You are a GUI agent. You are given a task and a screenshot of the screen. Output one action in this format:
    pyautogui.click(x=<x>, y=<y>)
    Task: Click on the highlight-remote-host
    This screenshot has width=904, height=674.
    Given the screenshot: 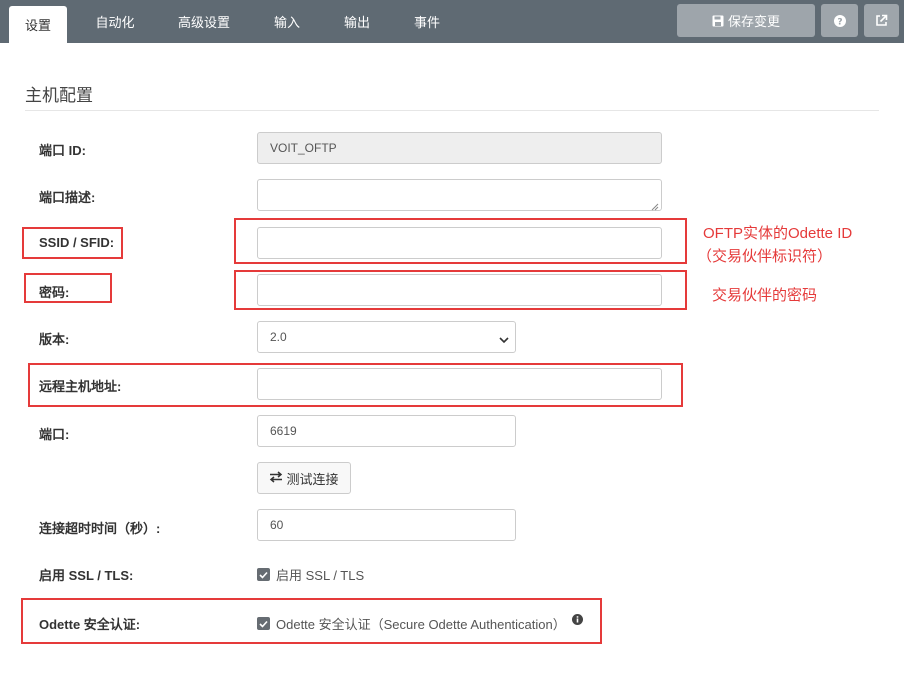 What is the action you would take?
    pyautogui.click(x=355, y=385)
    